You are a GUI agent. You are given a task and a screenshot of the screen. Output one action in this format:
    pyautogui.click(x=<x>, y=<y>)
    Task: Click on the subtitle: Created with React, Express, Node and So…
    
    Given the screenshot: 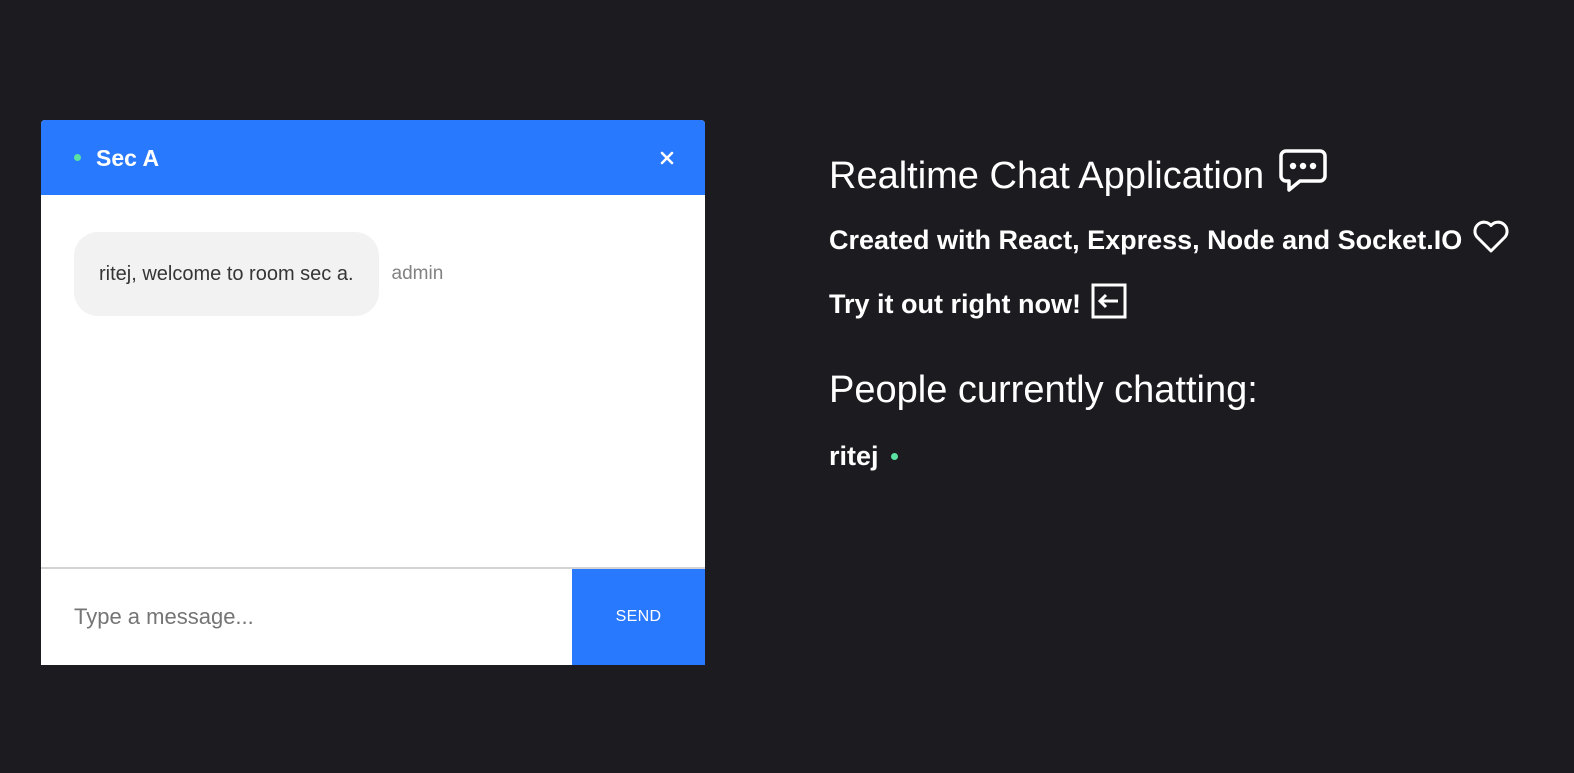 What is the action you would take?
    pyautogui.click(x=1169, y=240)
    